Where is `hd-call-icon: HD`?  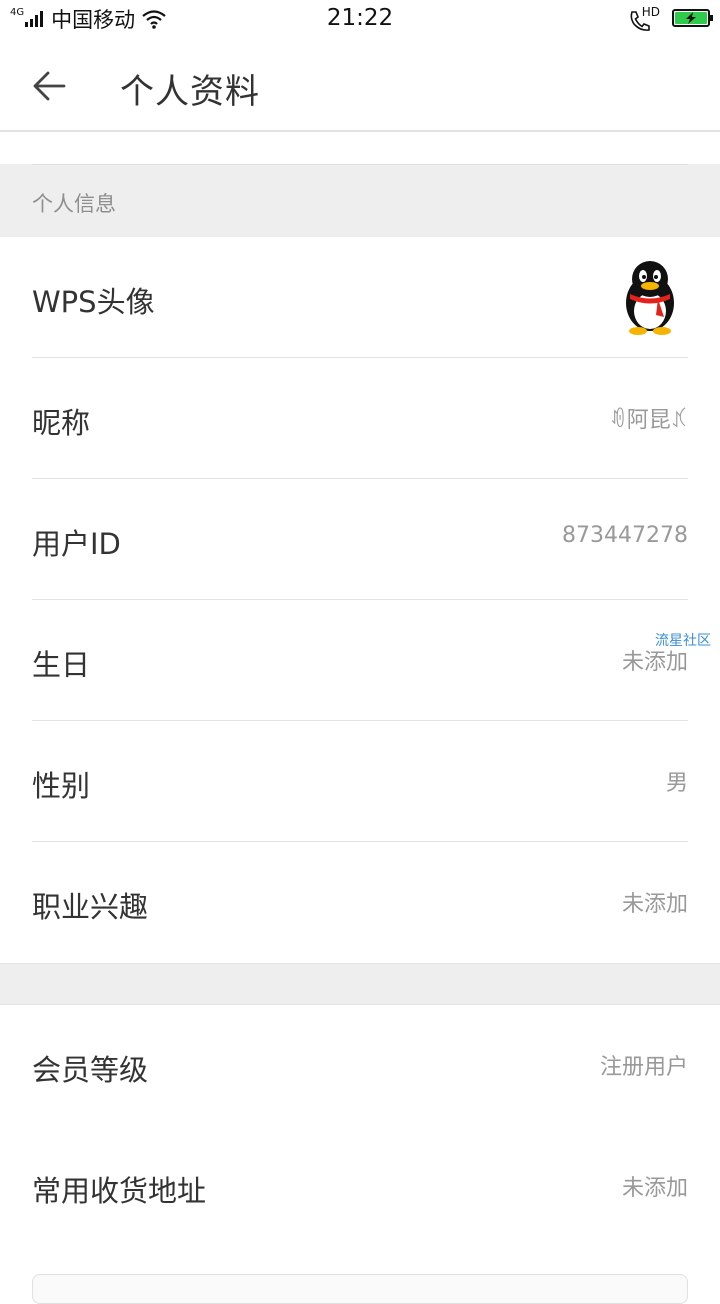 hd-call-icon: HD is located at coordinates (644, 18).